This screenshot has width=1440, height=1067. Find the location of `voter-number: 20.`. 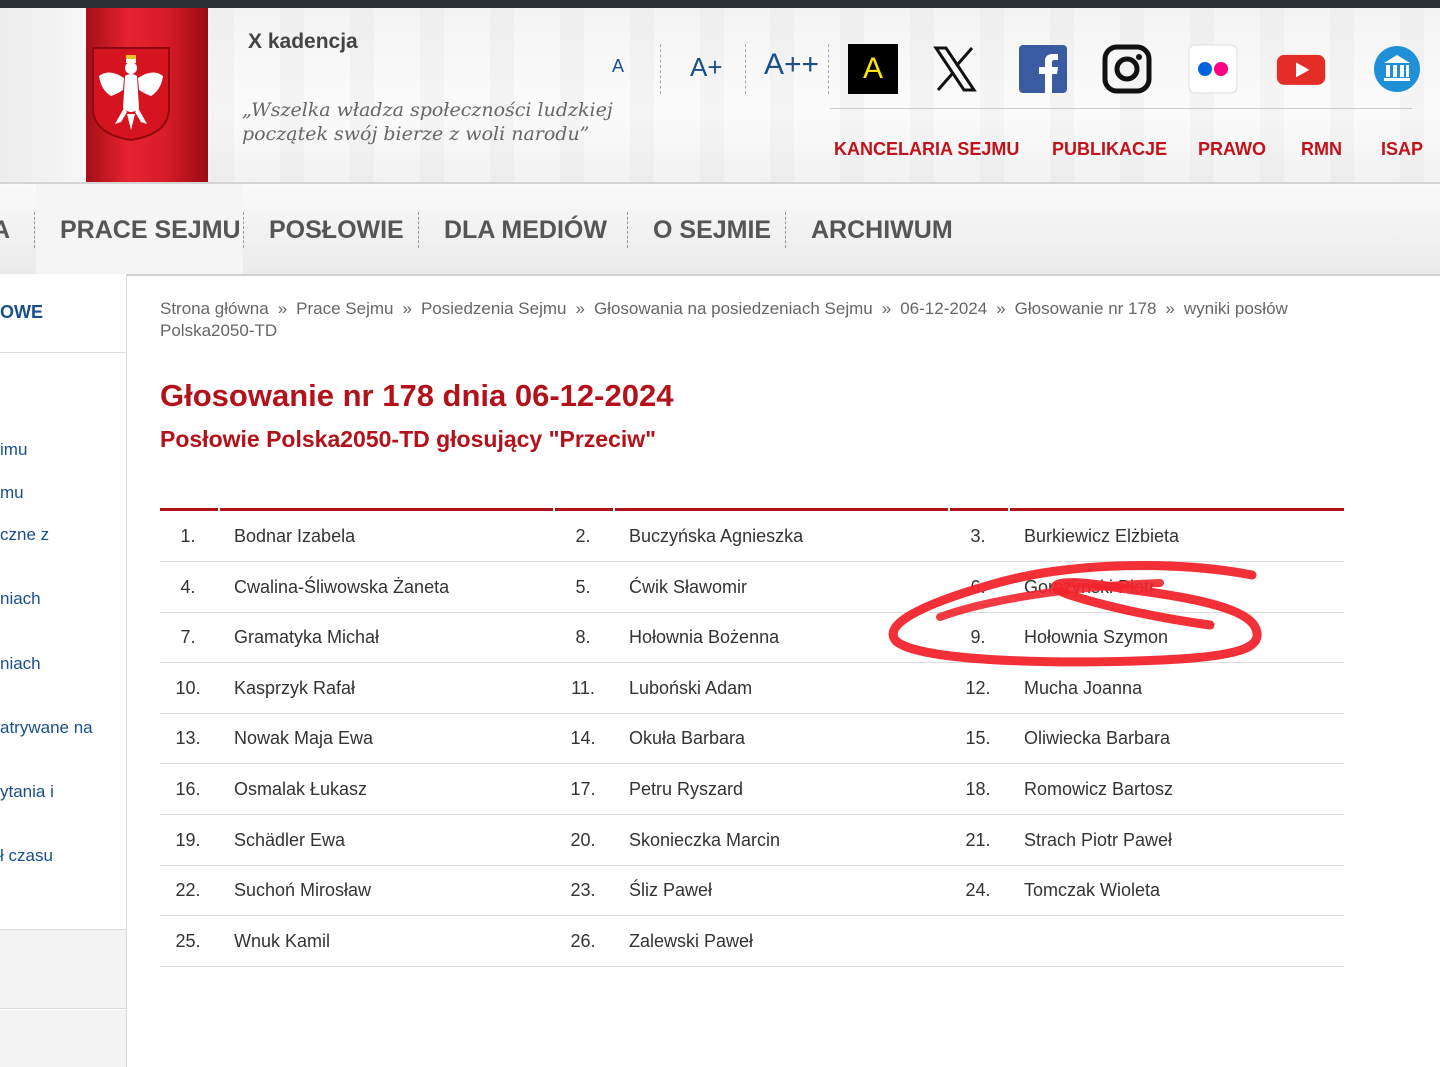

voter-number: 20. is located at coordinates (583, 839).